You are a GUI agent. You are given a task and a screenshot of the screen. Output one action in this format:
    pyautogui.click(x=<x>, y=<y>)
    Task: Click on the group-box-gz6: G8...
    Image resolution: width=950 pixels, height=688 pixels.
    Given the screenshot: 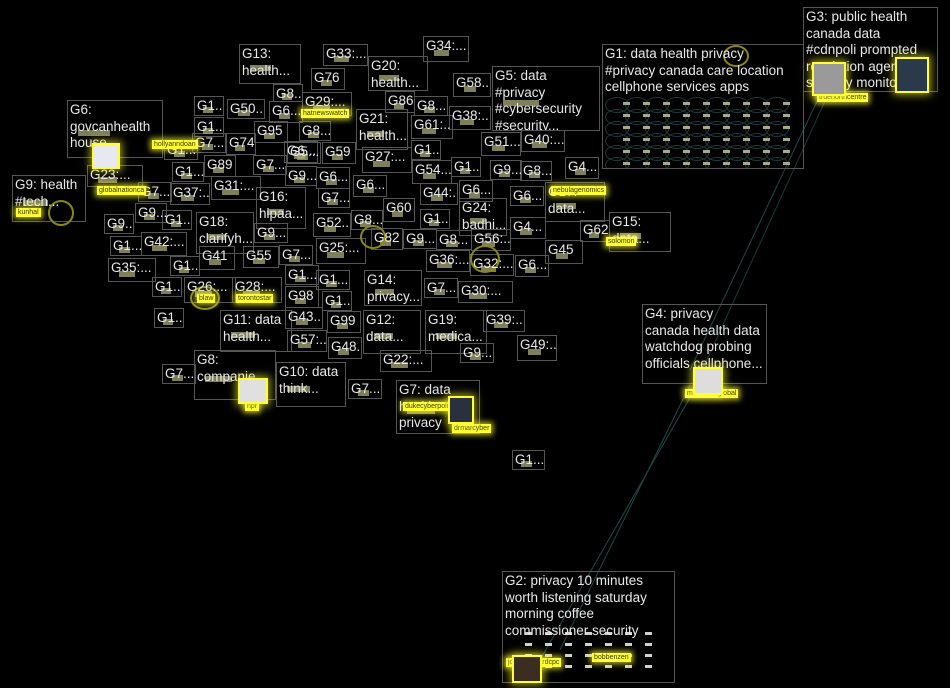 What is the action you would take?
    pyautogui.click(x=536, y=171)
    